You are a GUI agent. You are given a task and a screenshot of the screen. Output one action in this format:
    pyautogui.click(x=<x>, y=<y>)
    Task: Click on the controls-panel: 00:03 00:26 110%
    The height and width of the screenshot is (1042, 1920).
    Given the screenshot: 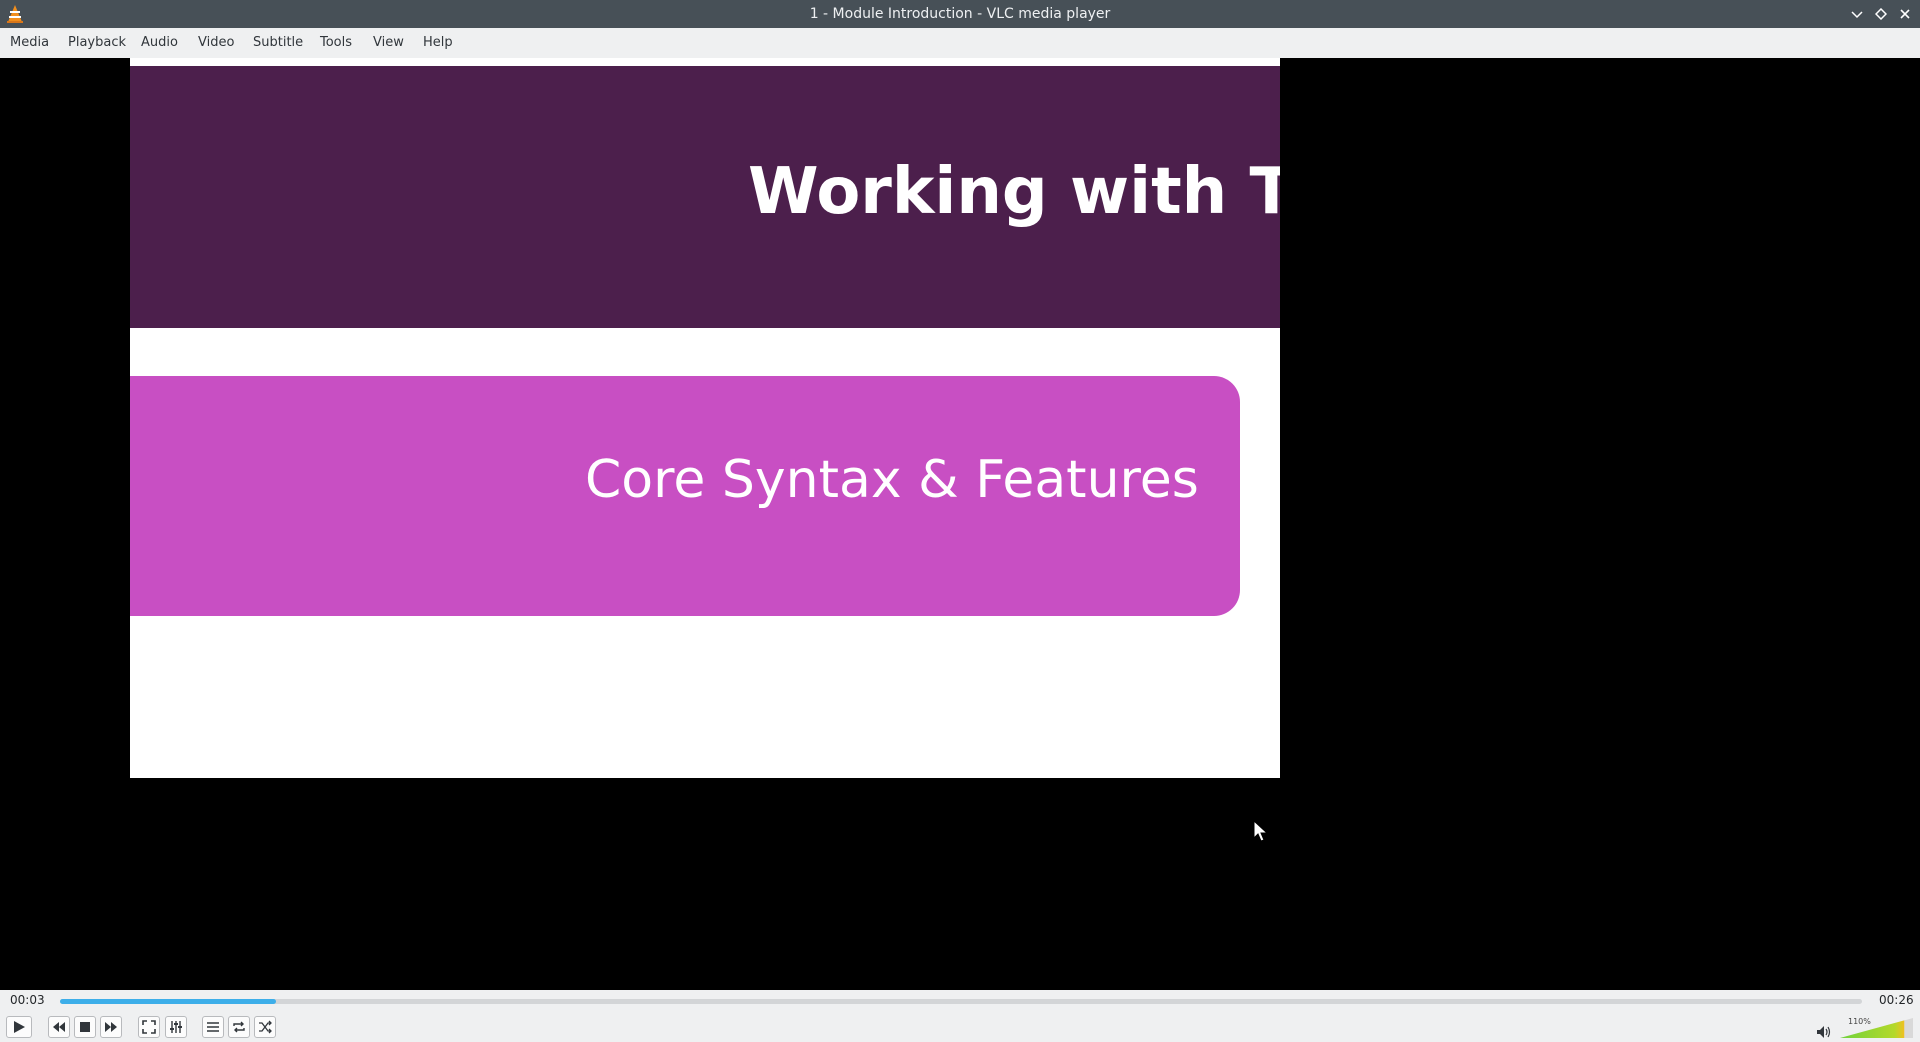 What is the action you would take?
    pyautogui.click(x=960, y=1016)
    